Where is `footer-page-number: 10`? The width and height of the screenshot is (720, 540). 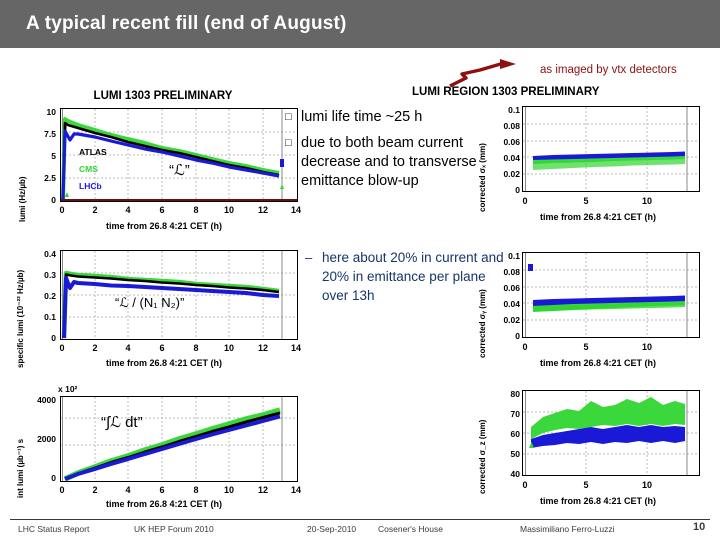
footer-page-number: 10 is located at coordinates (699, 527).